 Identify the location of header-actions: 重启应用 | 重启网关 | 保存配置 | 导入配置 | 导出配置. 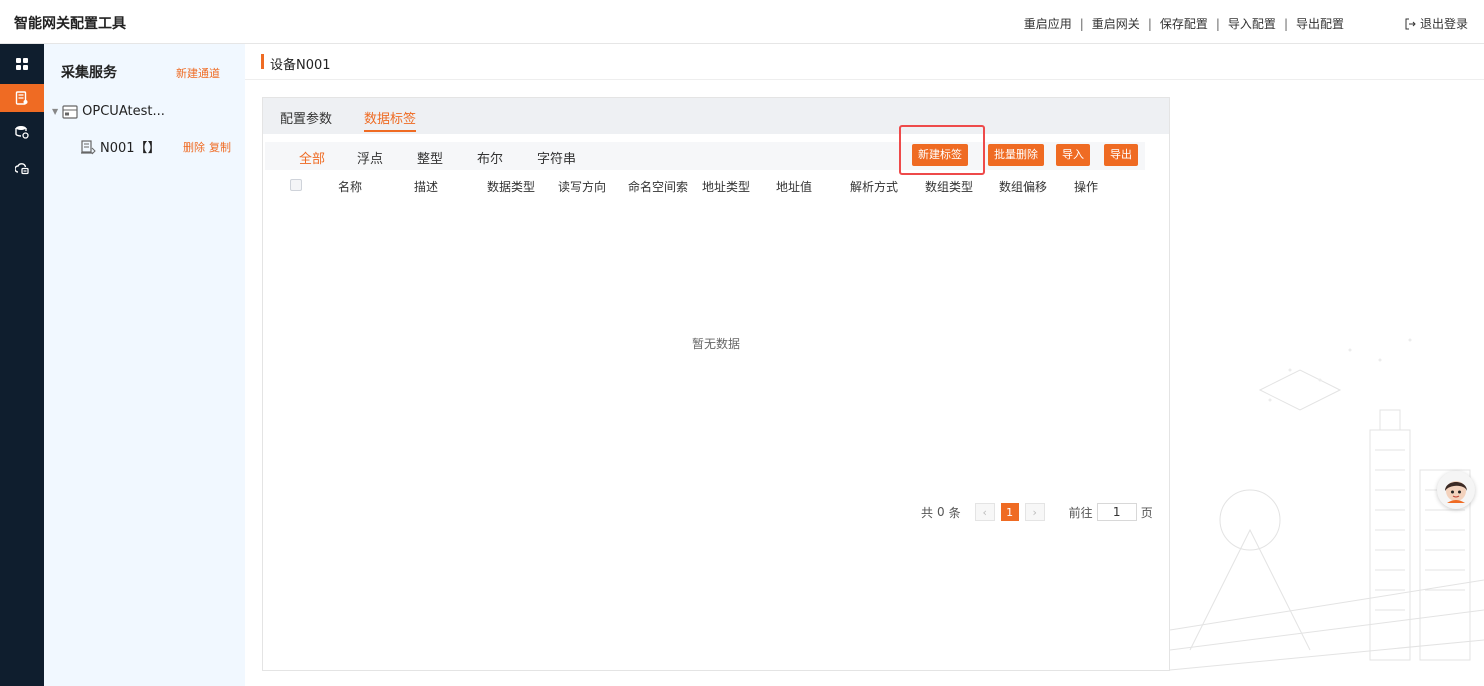
(1184, 23).